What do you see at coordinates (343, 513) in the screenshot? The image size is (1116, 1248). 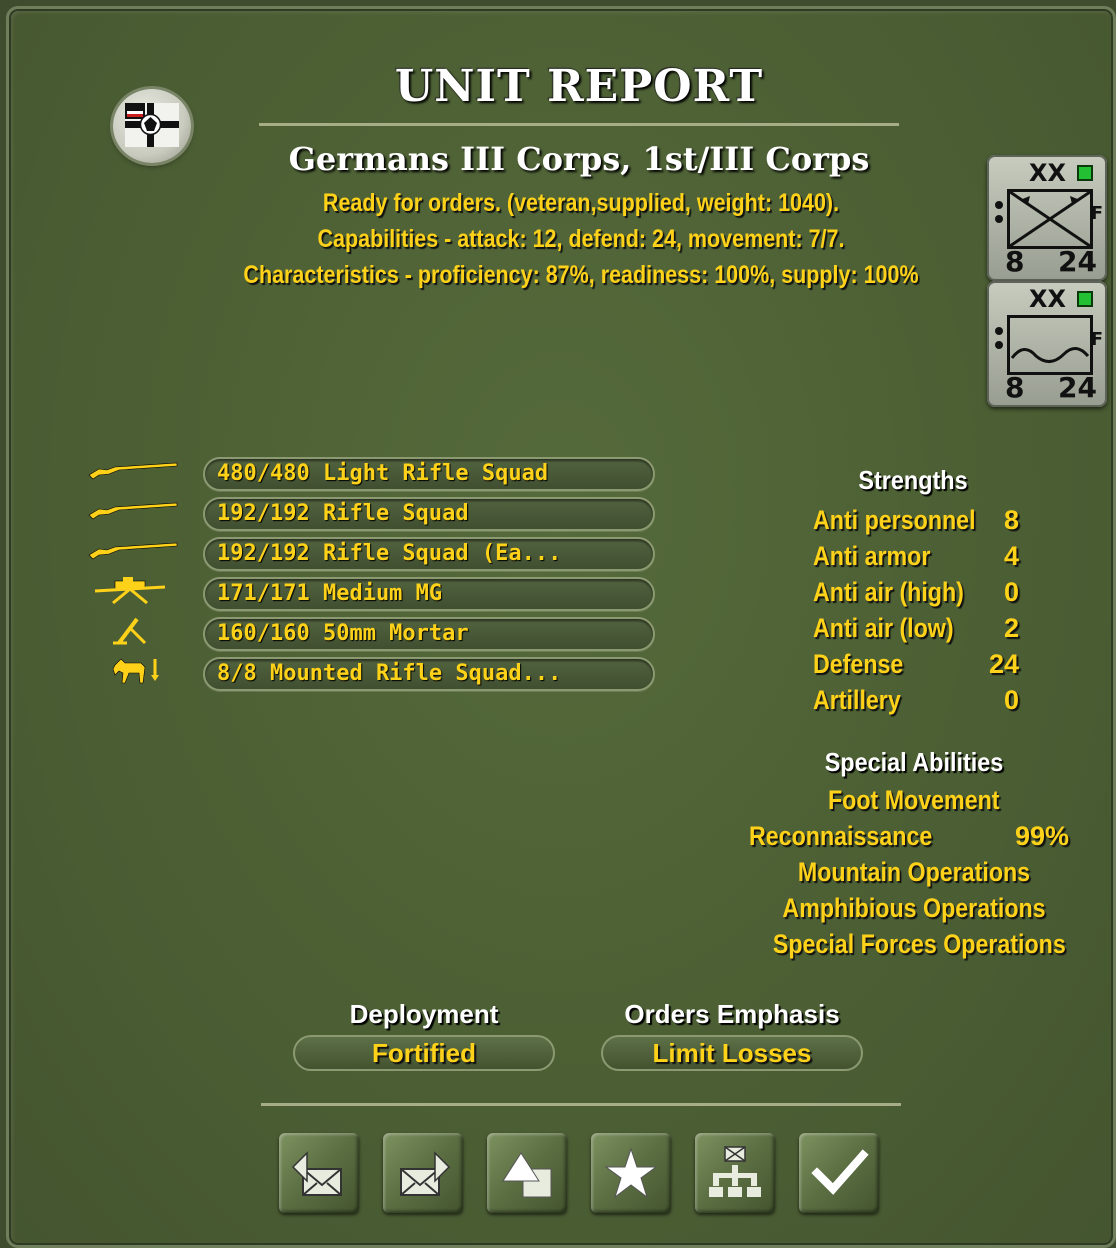 I see `equipment-label: 192/192 Rifle Squad` at bounding box center [343, 513].